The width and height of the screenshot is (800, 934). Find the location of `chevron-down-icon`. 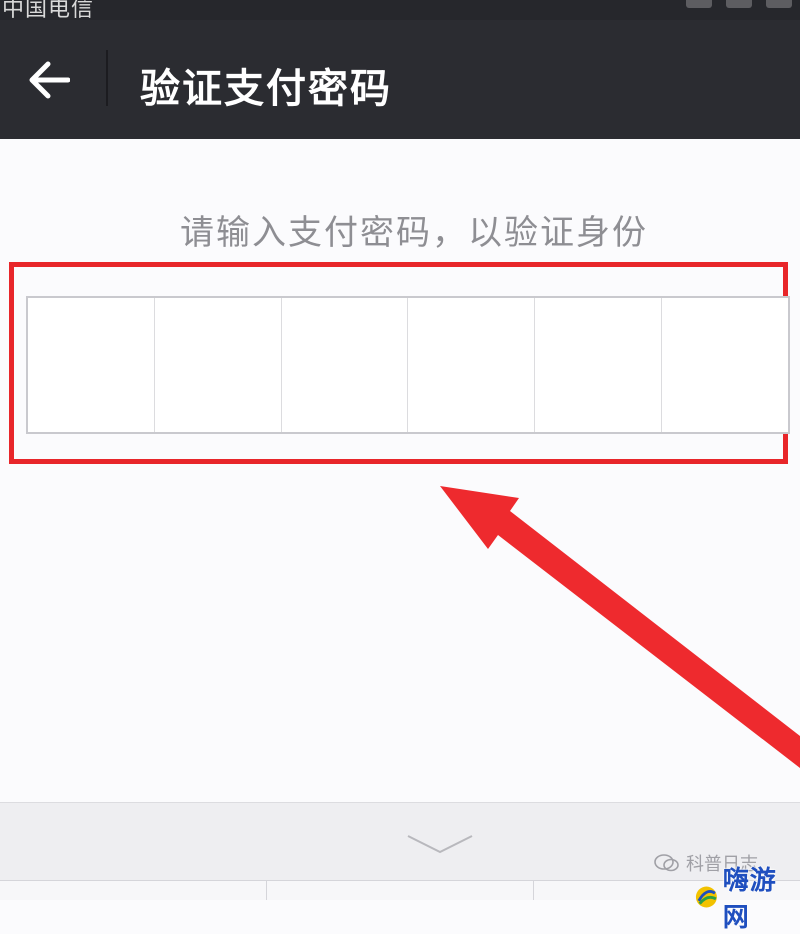

chevron-down-icon is located at coordinates (440, 844).